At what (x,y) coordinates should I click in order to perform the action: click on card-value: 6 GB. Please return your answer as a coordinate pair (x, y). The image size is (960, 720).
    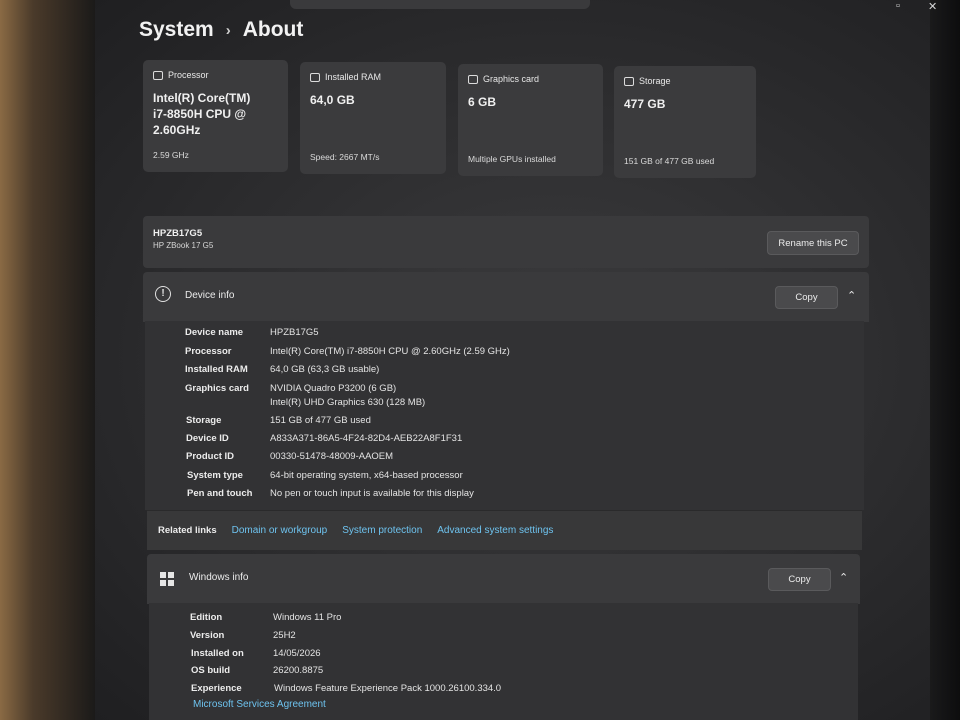
    Looking at the image, I should click on (482, 102).